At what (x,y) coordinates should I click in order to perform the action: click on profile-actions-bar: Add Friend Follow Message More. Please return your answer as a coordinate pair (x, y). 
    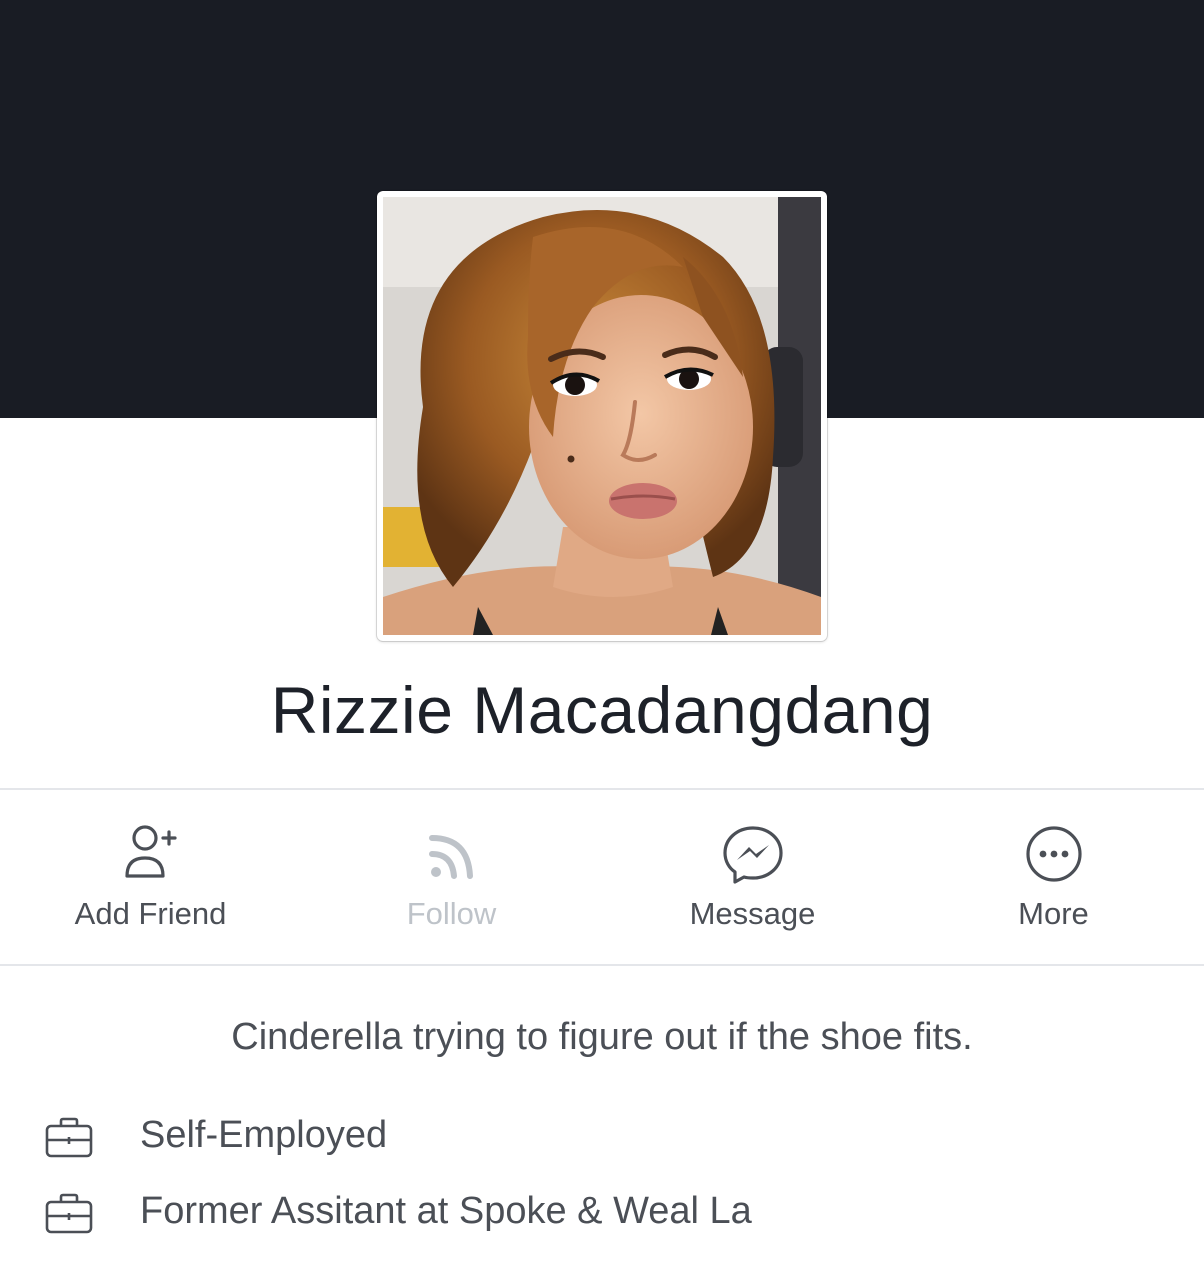
    Looking at the image, I should click on (602, 878).